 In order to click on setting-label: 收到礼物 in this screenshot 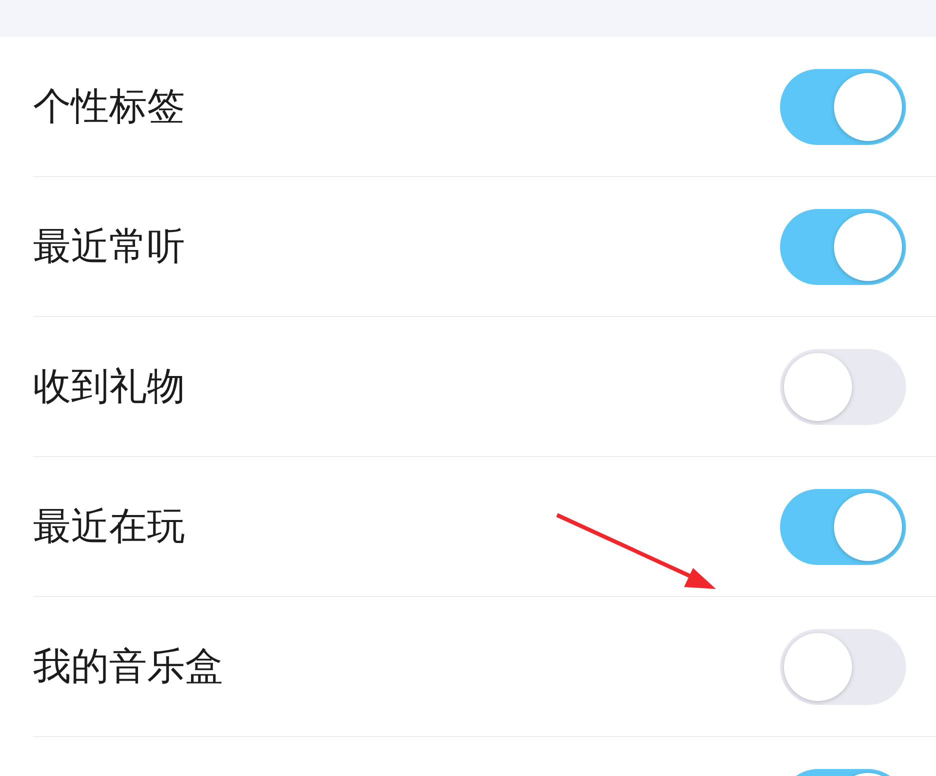, I will do `click(109, 386)`.